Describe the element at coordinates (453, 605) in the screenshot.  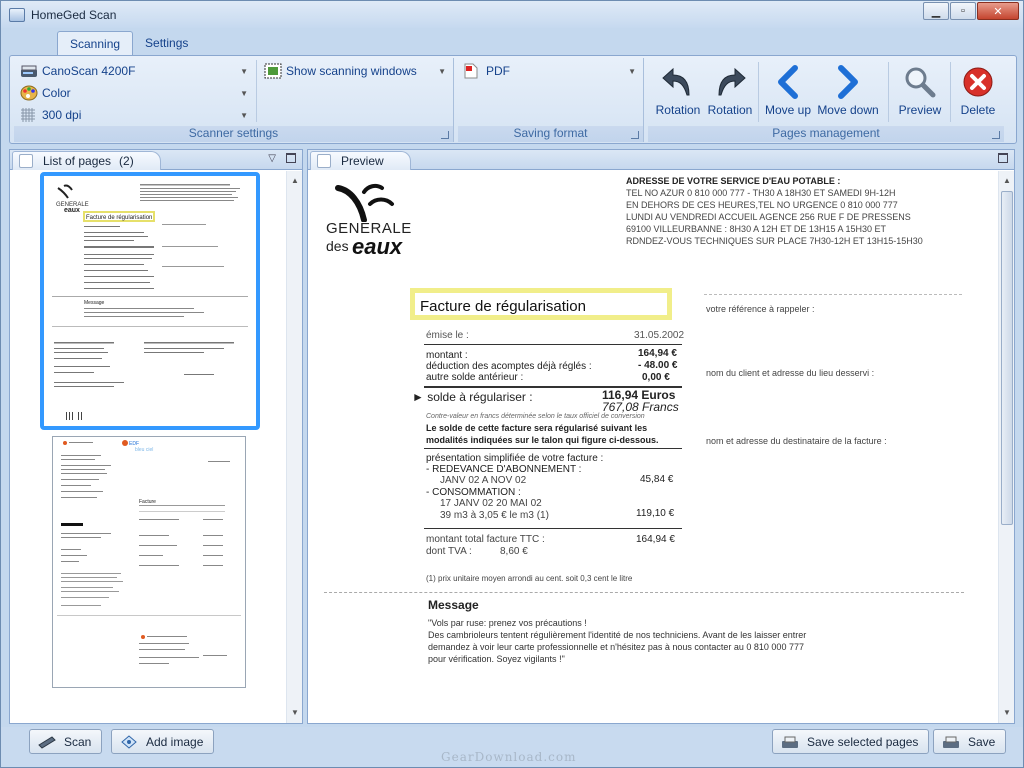
I see `message-title: Message` at that location.